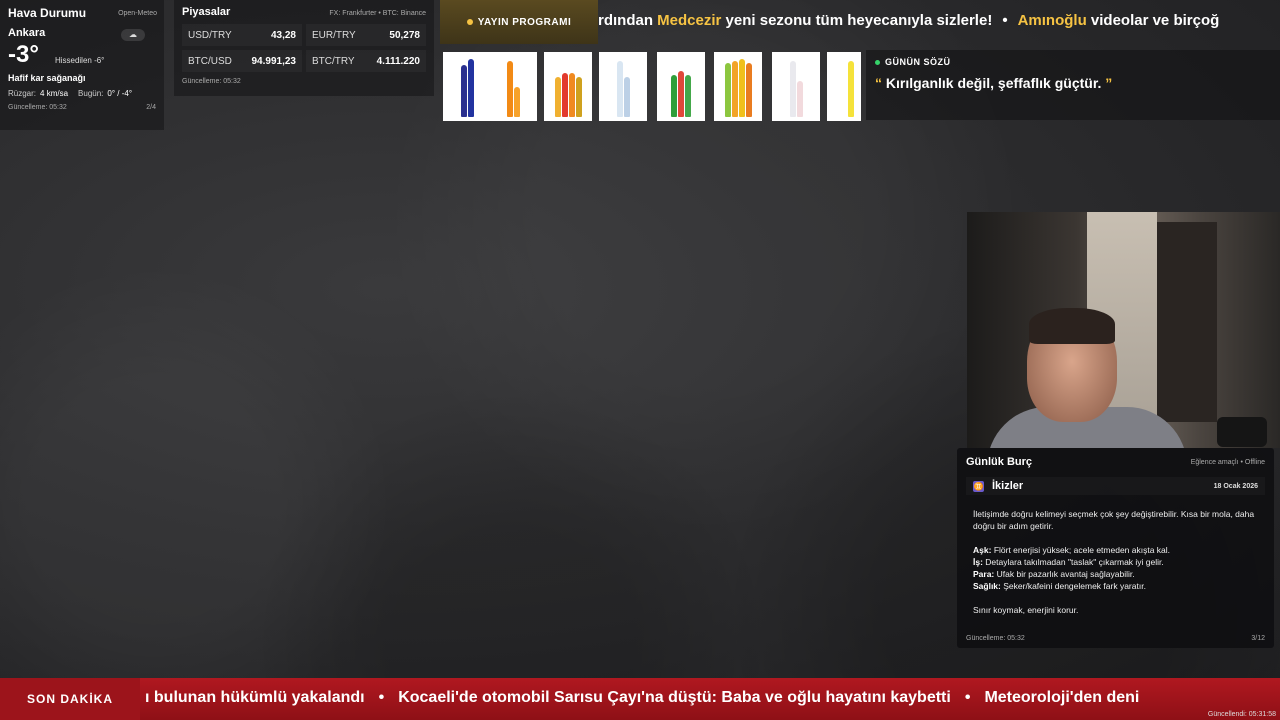 Image resolution: width=1280 pixels, height=720 pixels. Describe the element at coordinates (1026, 610) in the screenshot. I see `horoscope-closing: Sınır koymak, enerjini korur.` at that location.